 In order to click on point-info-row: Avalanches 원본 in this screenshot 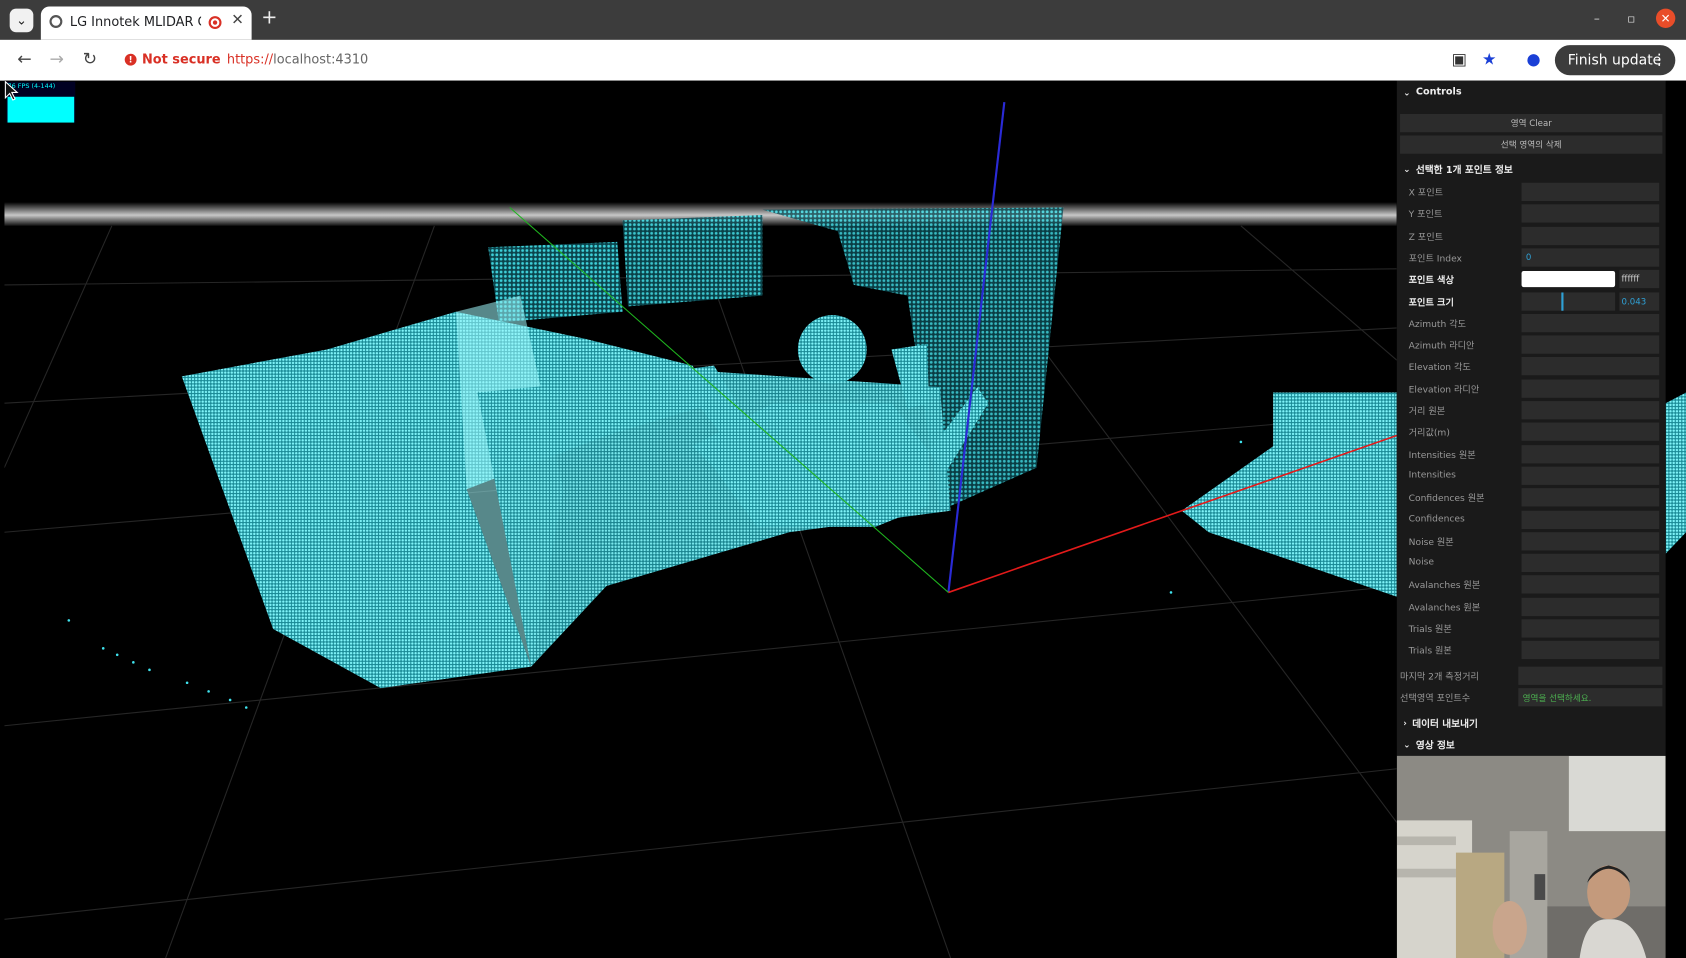, I will do `click(1531, 585)`.